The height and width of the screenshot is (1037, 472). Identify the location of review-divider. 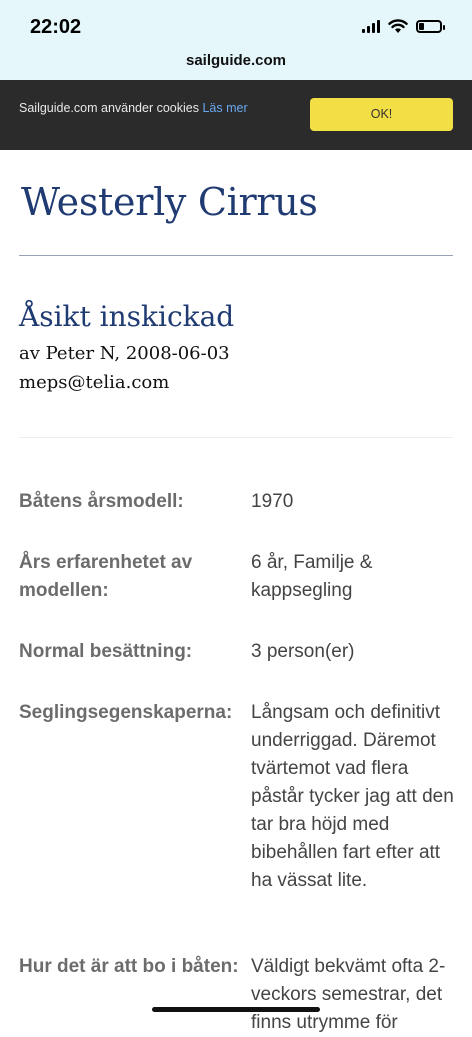
(236, 437).